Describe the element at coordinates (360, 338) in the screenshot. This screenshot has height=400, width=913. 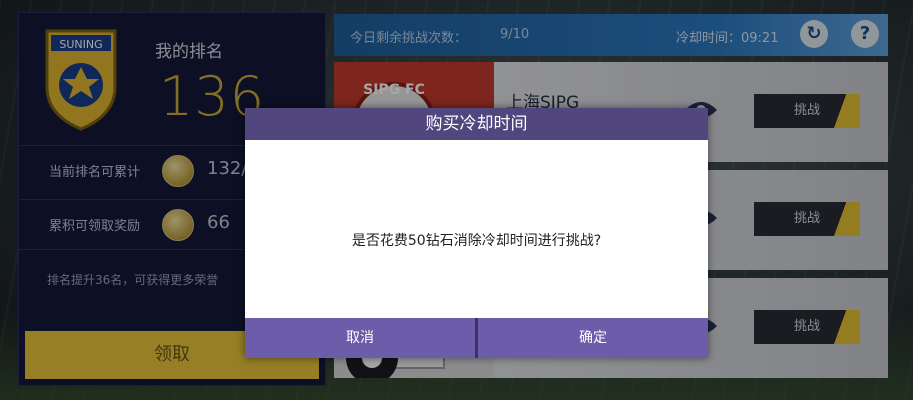
I see `cancel-button: 取消` at that location.